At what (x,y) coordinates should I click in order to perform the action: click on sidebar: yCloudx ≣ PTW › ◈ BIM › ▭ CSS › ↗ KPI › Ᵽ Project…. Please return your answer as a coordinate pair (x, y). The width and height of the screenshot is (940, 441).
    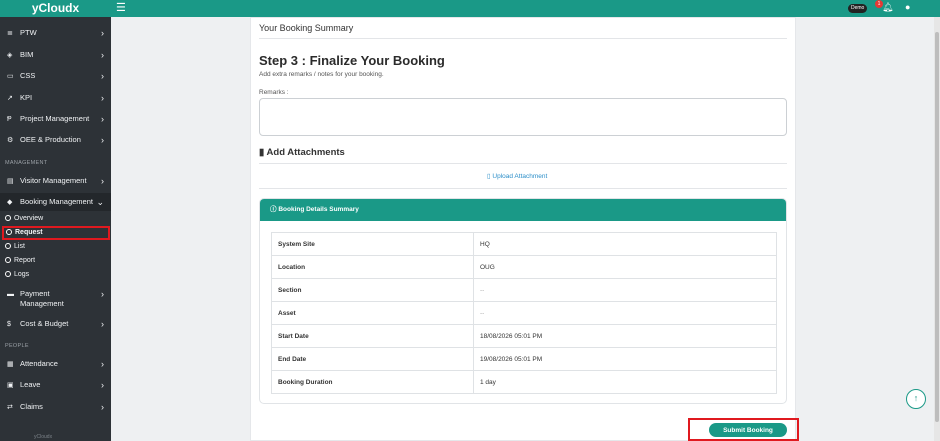
    Looking at the image, I should click on (55, 220).